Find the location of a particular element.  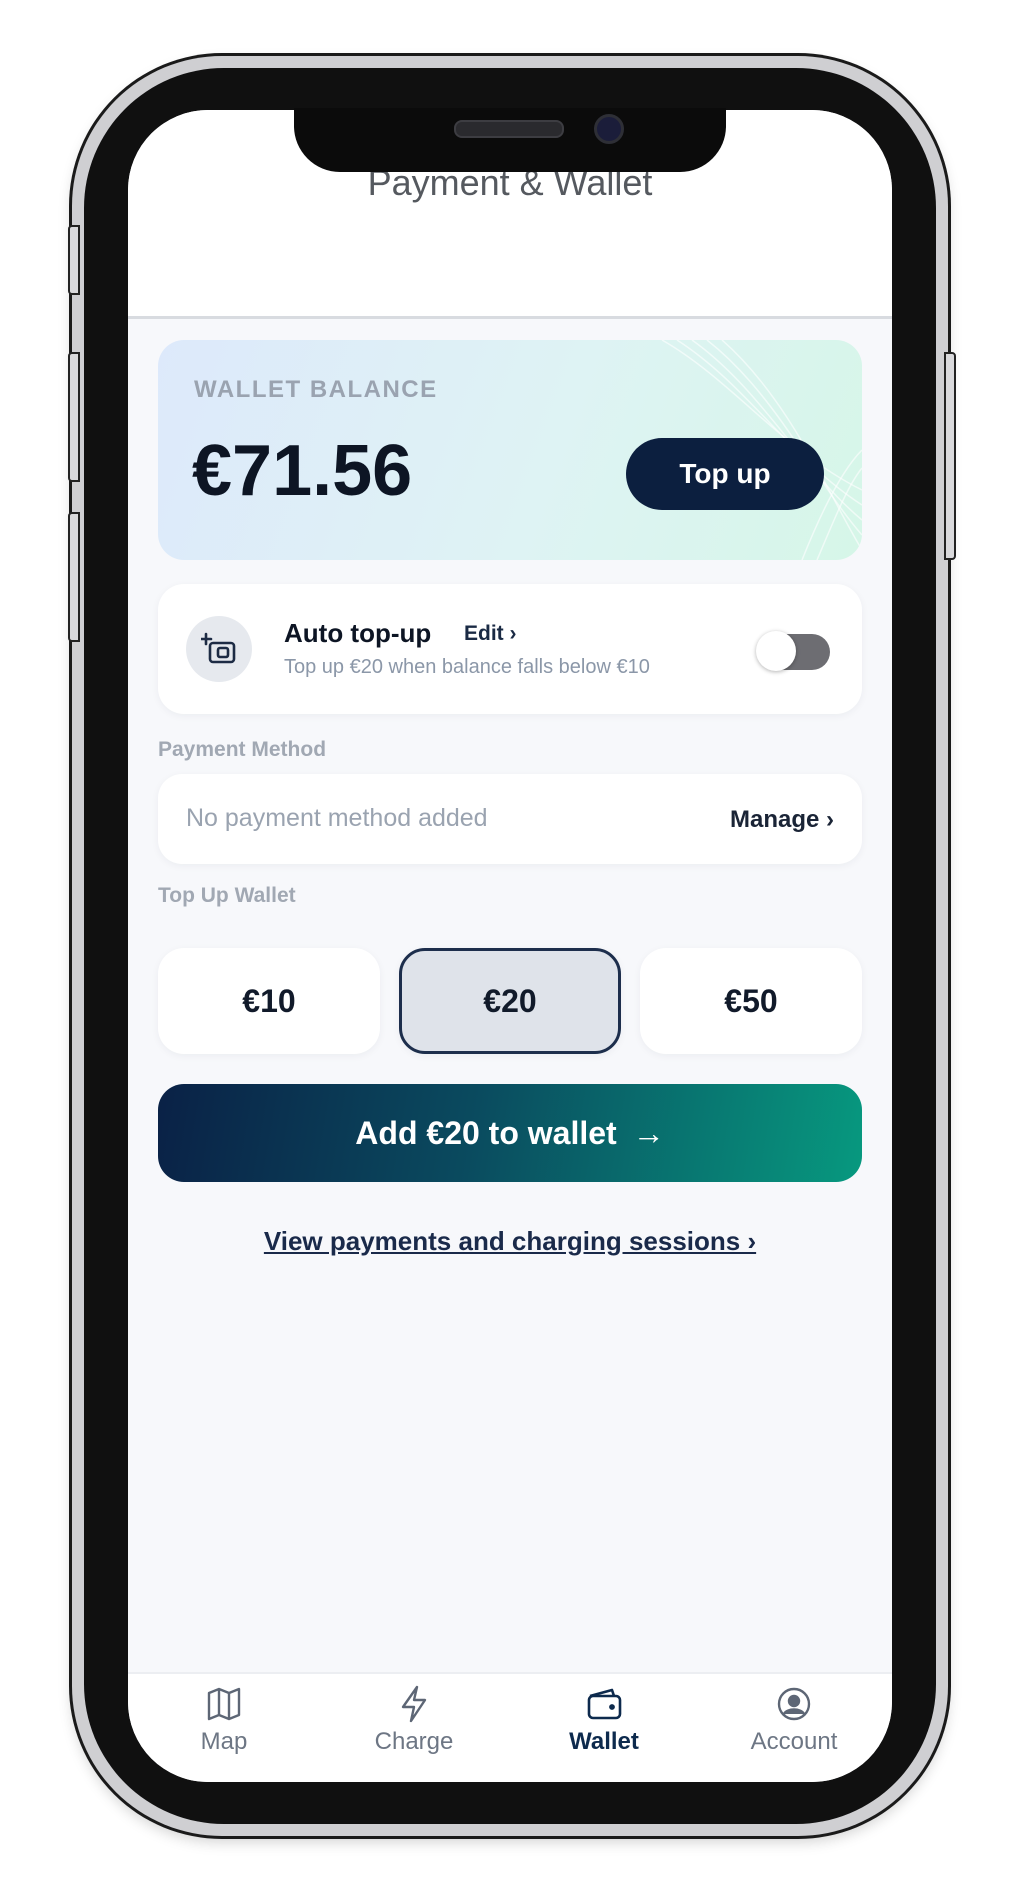

payment-method-empty-text: No payment method added is located at coordinates (337, 818).